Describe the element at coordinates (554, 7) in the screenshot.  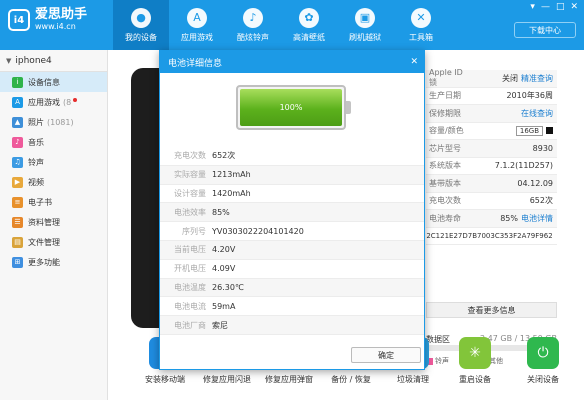
I see `window-controls: ▾ — □ ✕` at that location.